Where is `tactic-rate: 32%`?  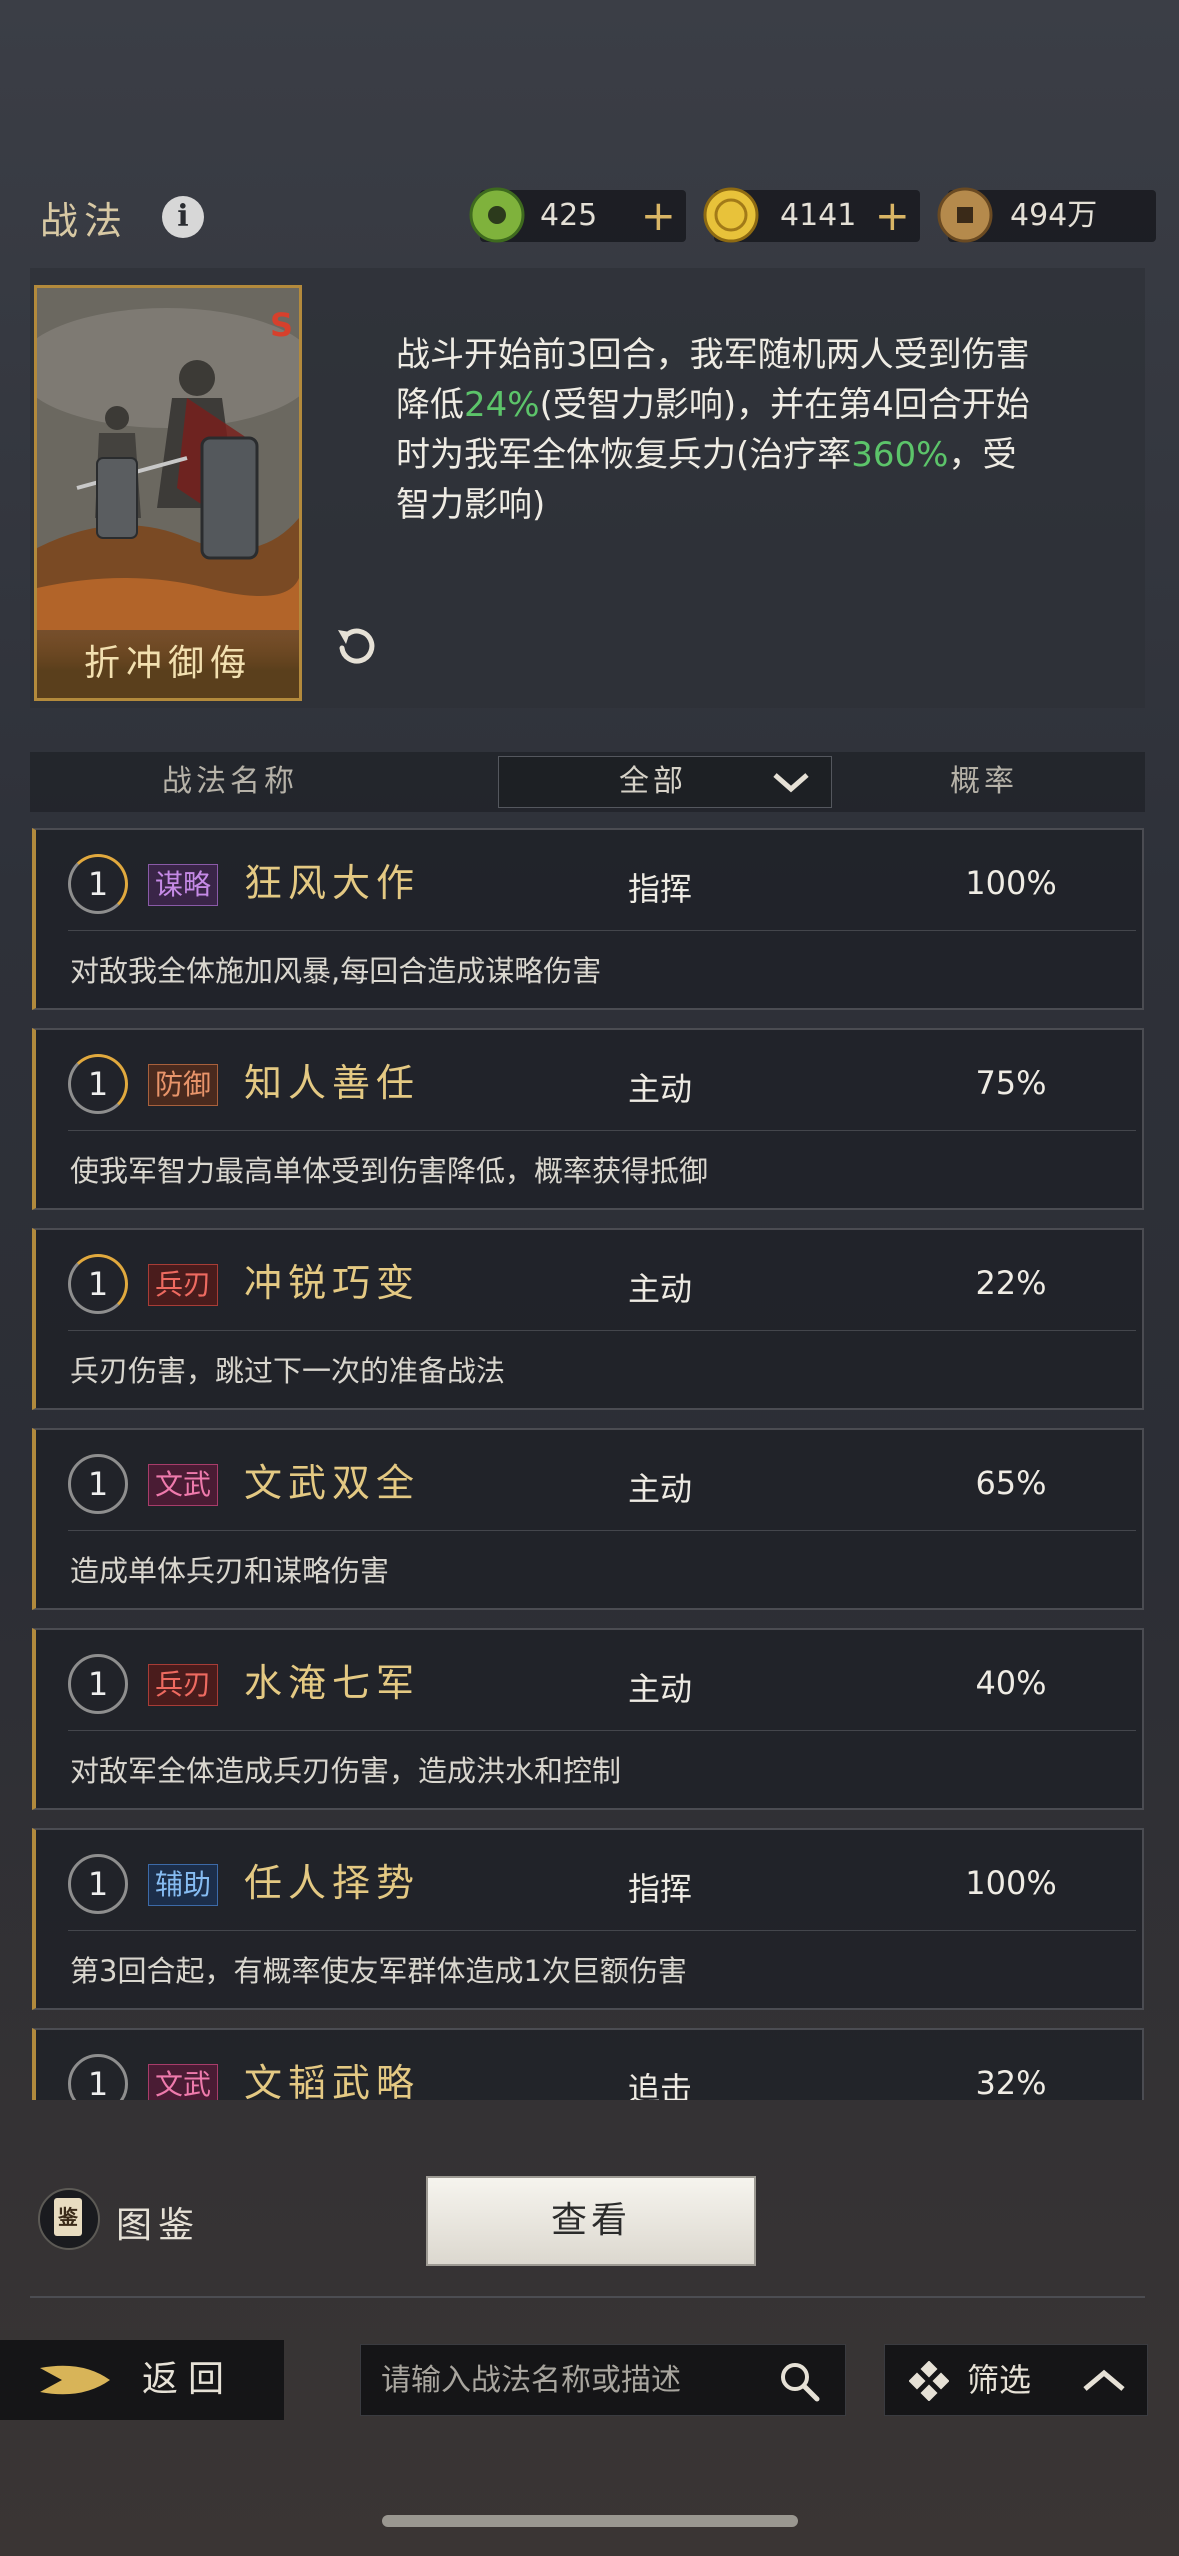 tactic-rate: 32% is located at coordinates (1011, 2082).